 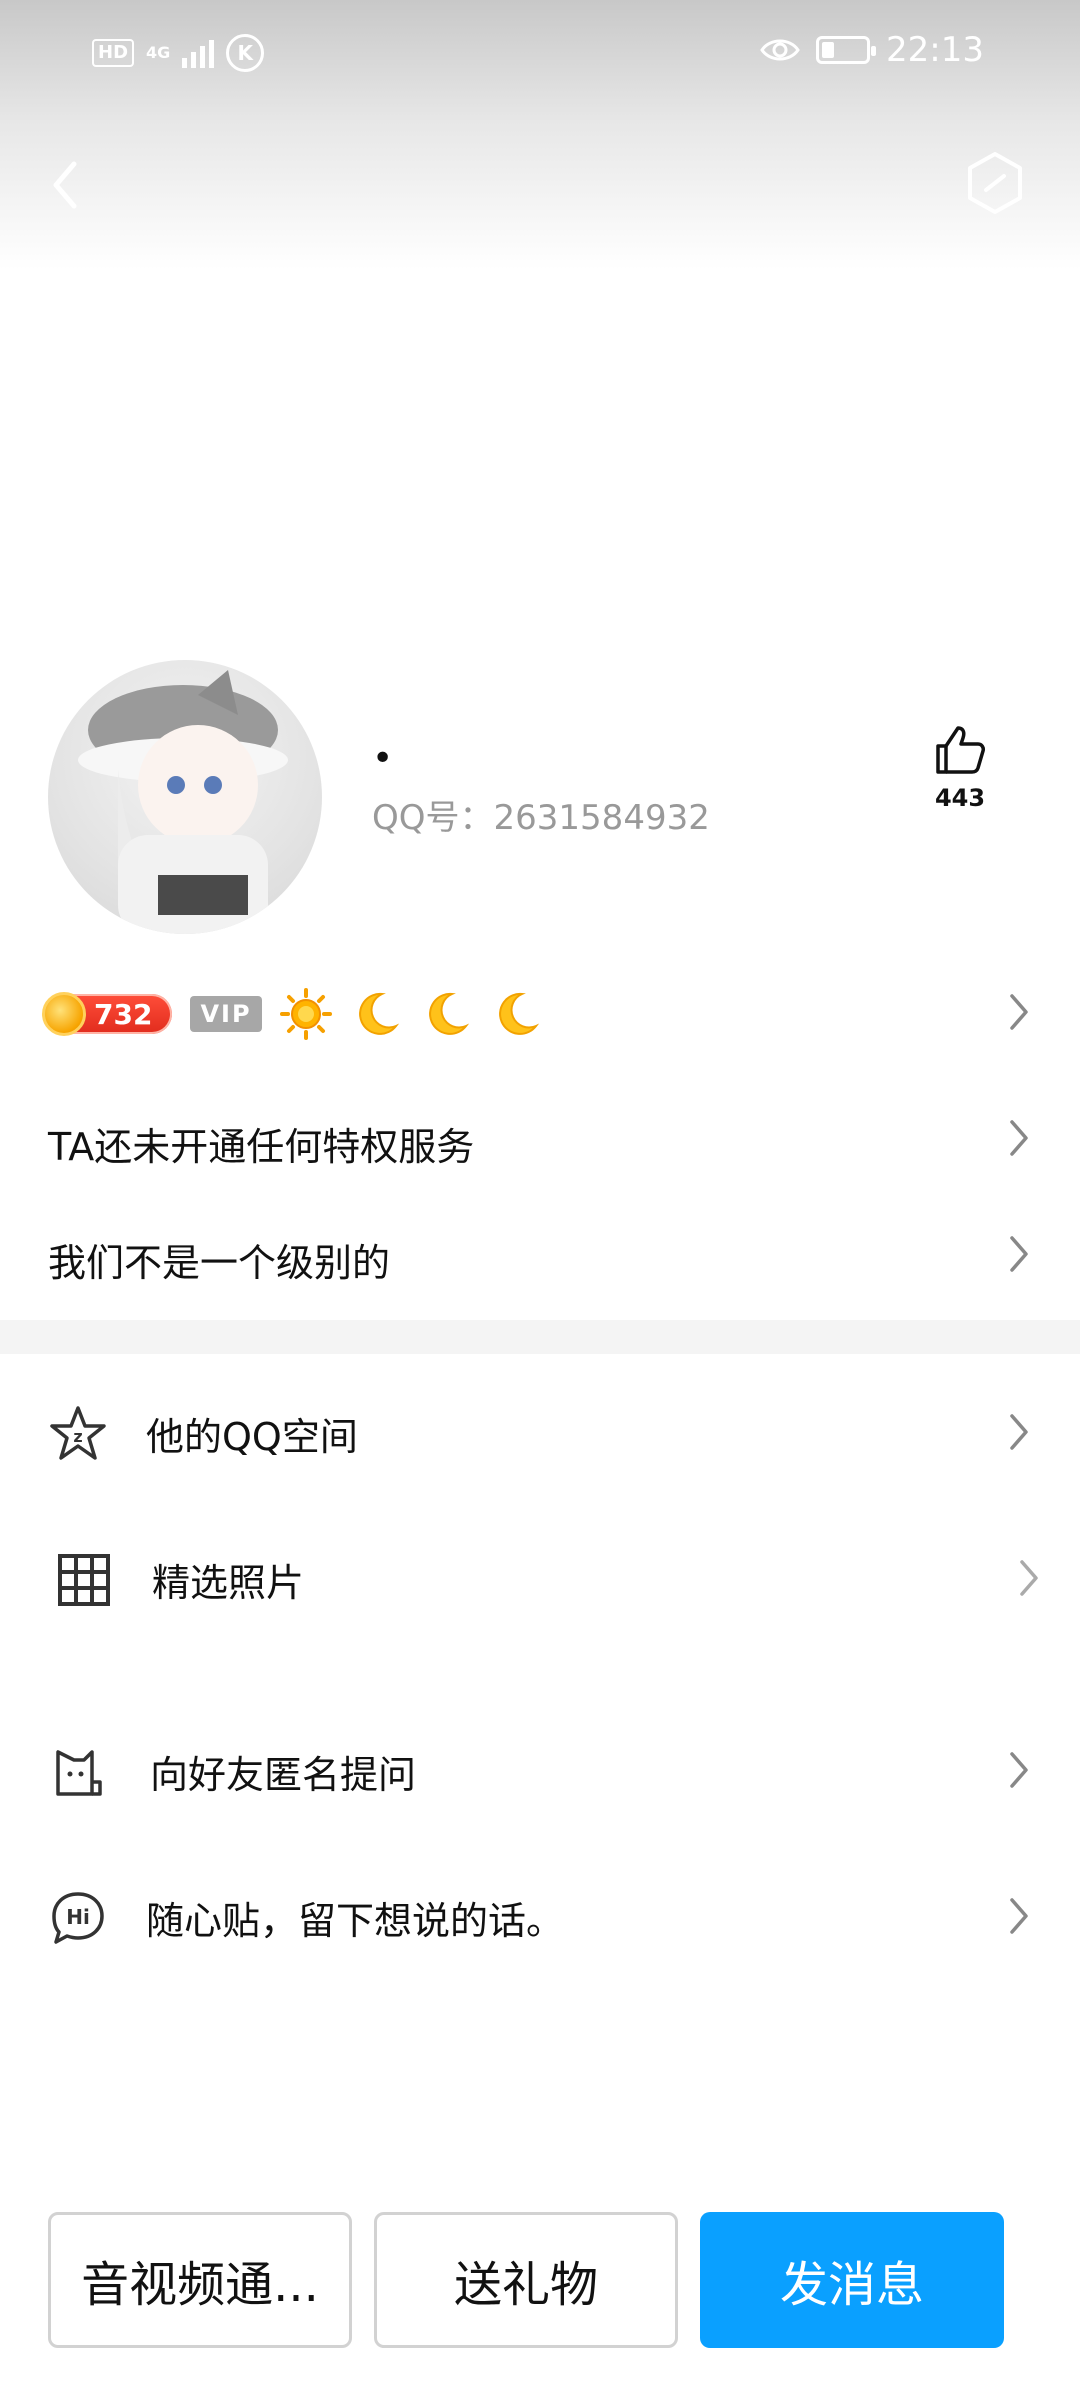 What do you see at coordinates (935, 50) in the screenshot?
I see `clock-time: 22:13` at bounding box center [935, 50].